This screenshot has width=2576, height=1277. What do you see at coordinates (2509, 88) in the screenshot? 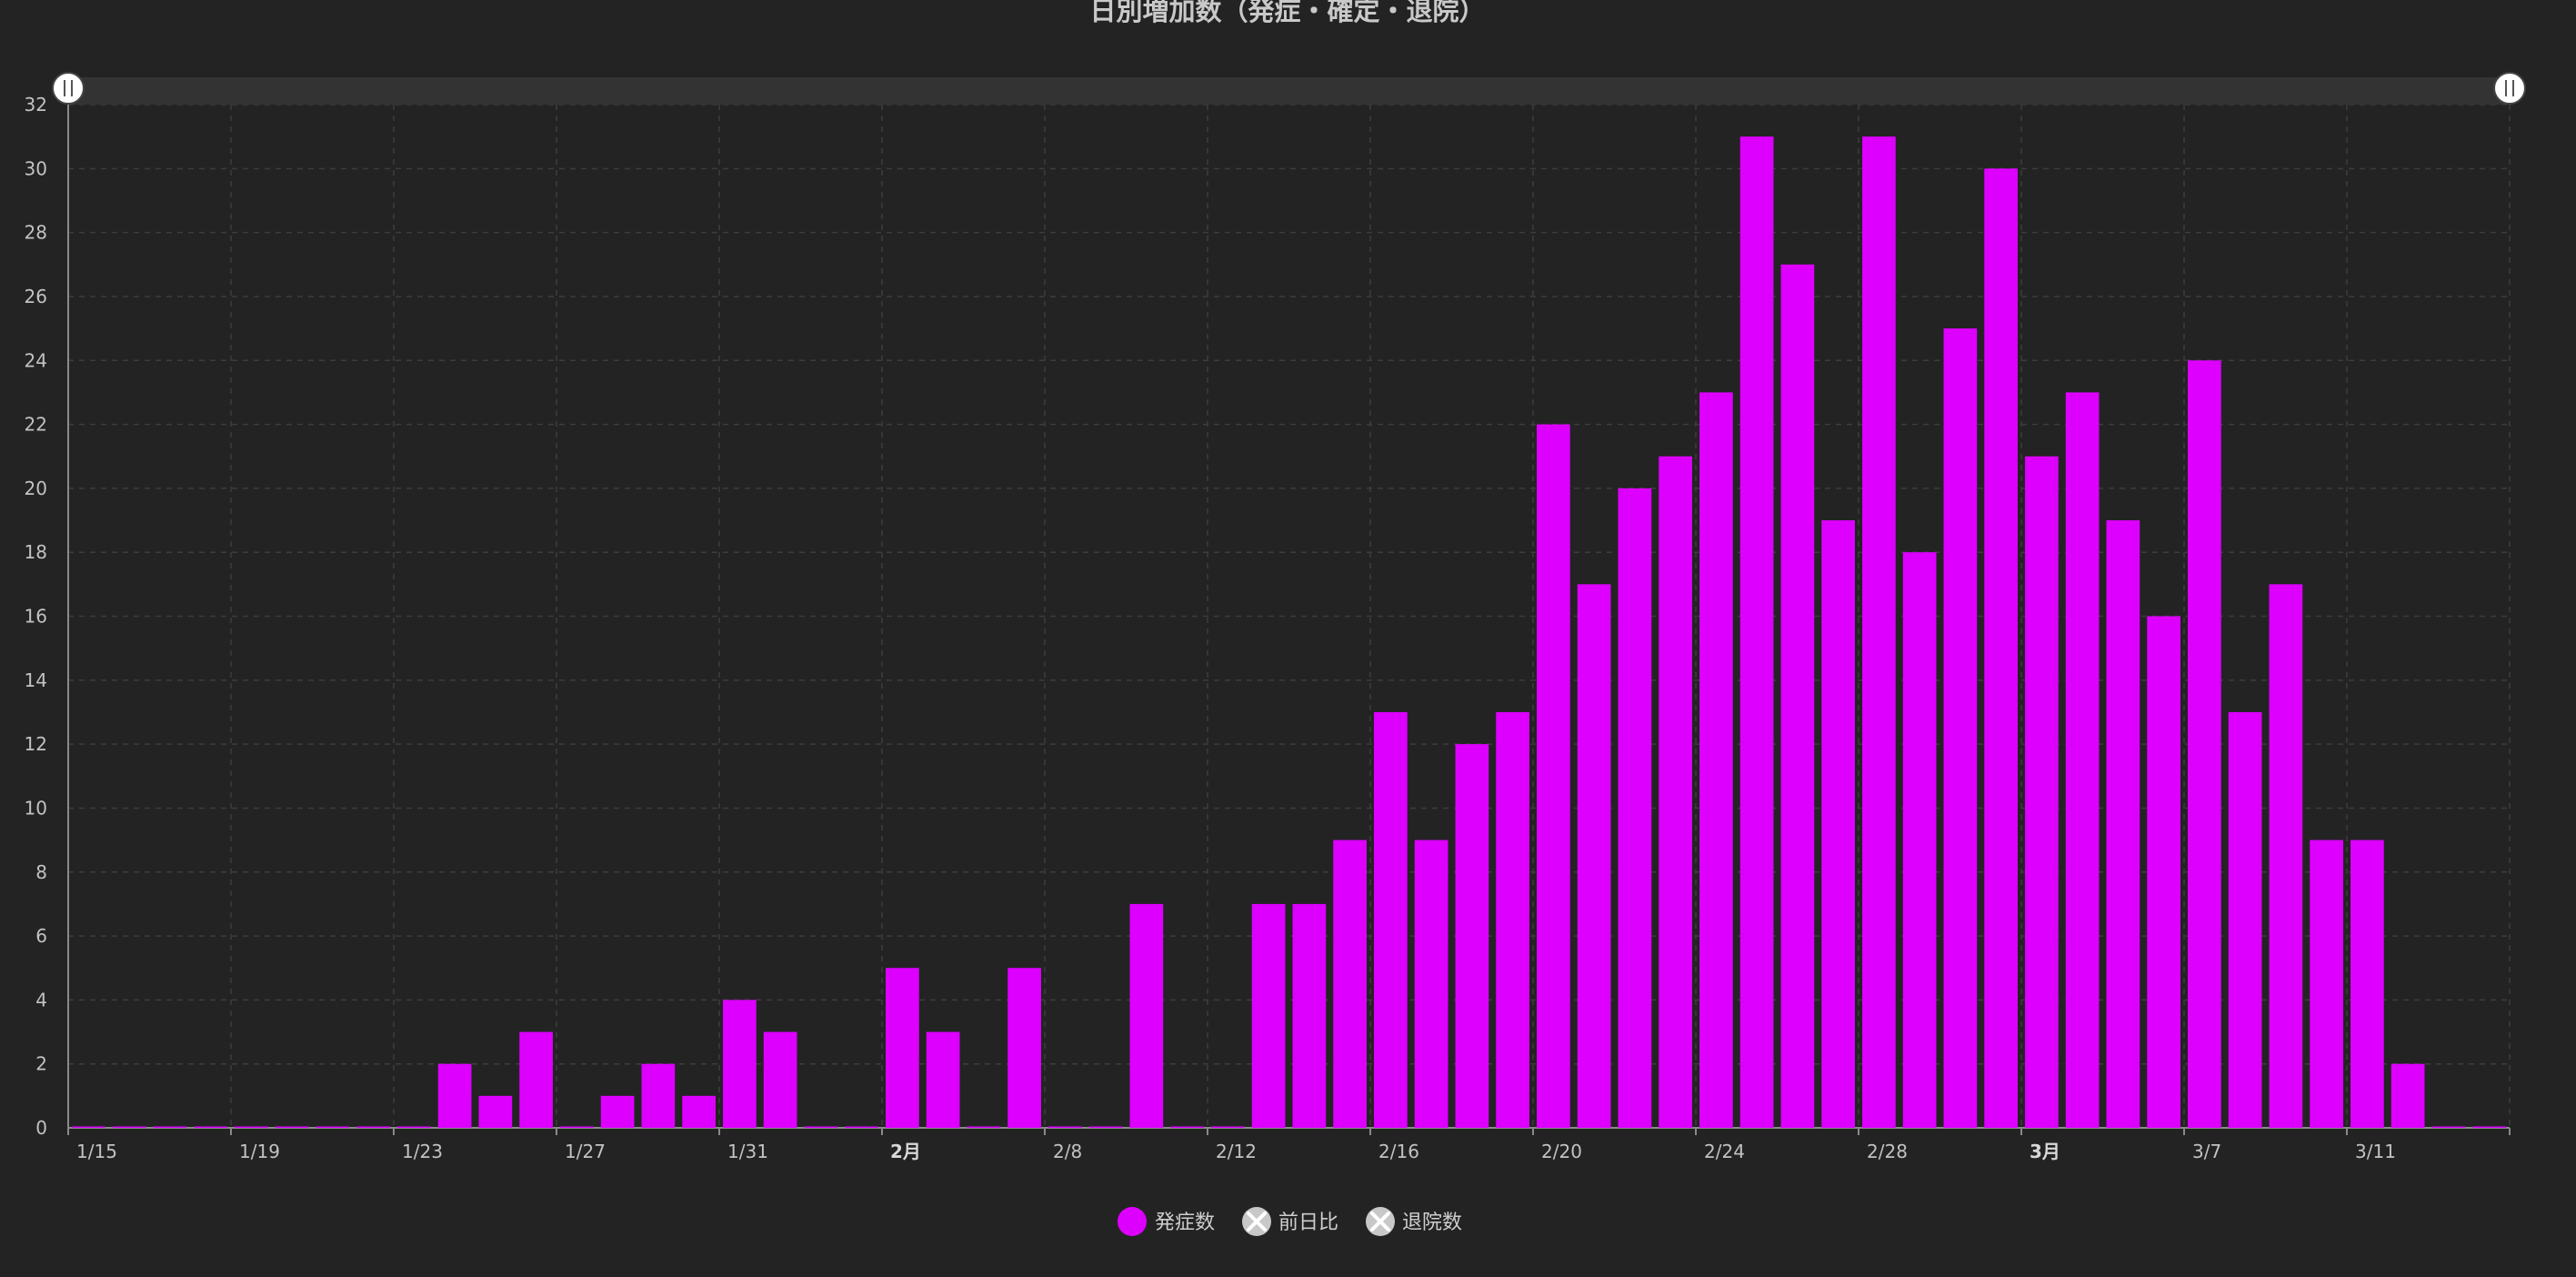
I see `zoom-handle-right` at bounding box center [2509, 88].